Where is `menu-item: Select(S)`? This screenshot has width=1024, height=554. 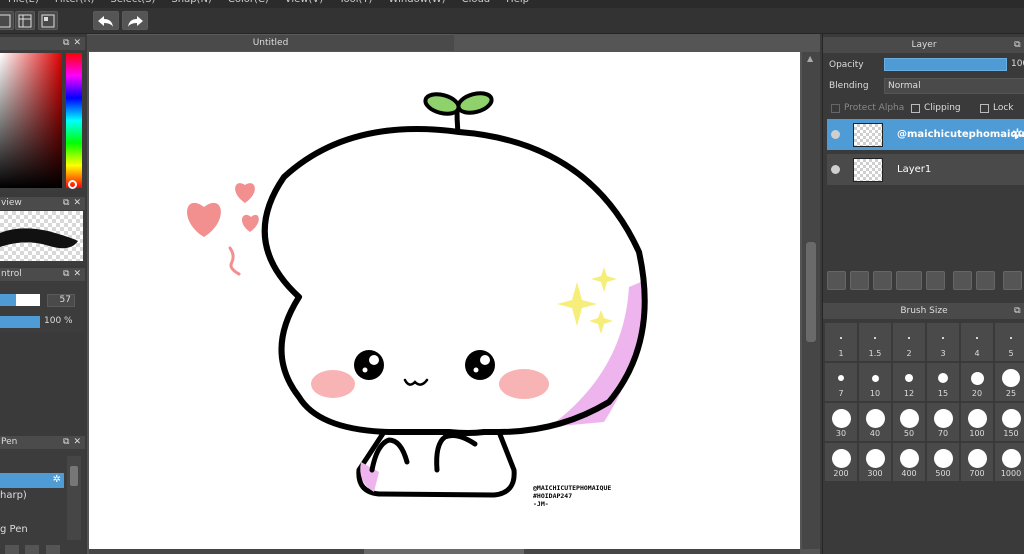 menu-item: Select(S) is located at coordinates (132, 2).